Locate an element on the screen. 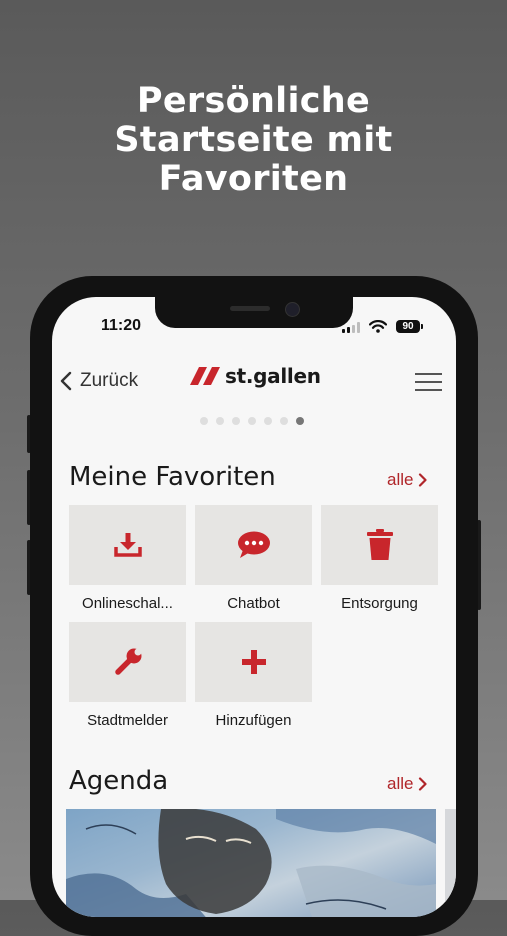 The height and width of the screenshot is (936, 507). promo-headline-line-3: Favoriten is located at coordinates (253, 179).